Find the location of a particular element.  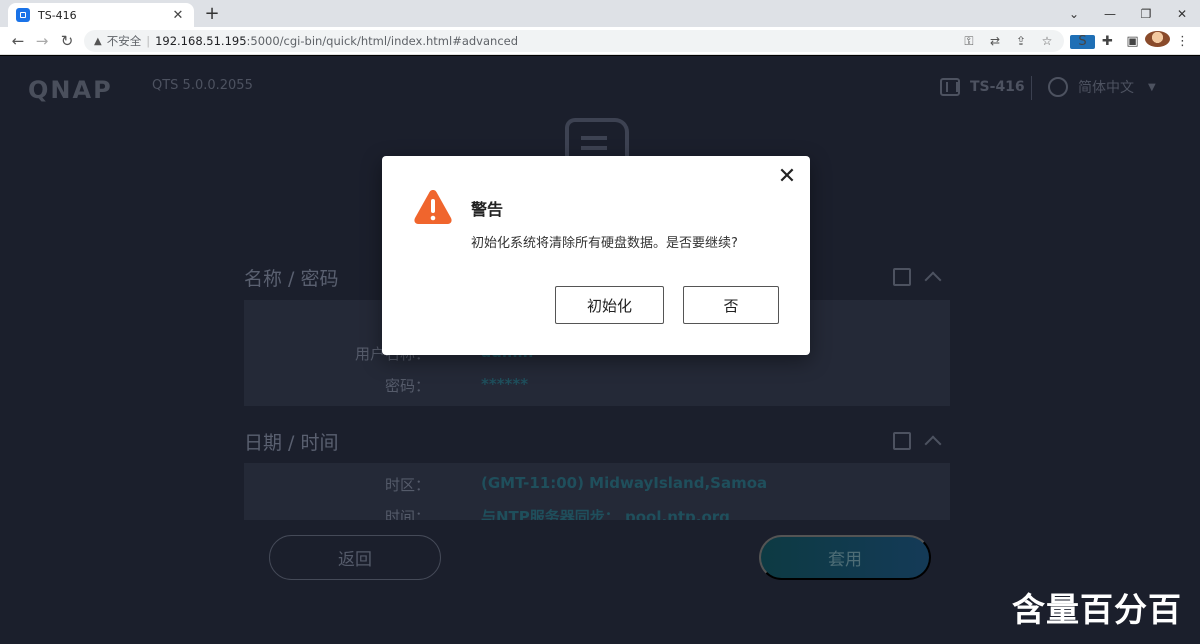

translate-icon: ⇄ is located at coordinates (995, 41).